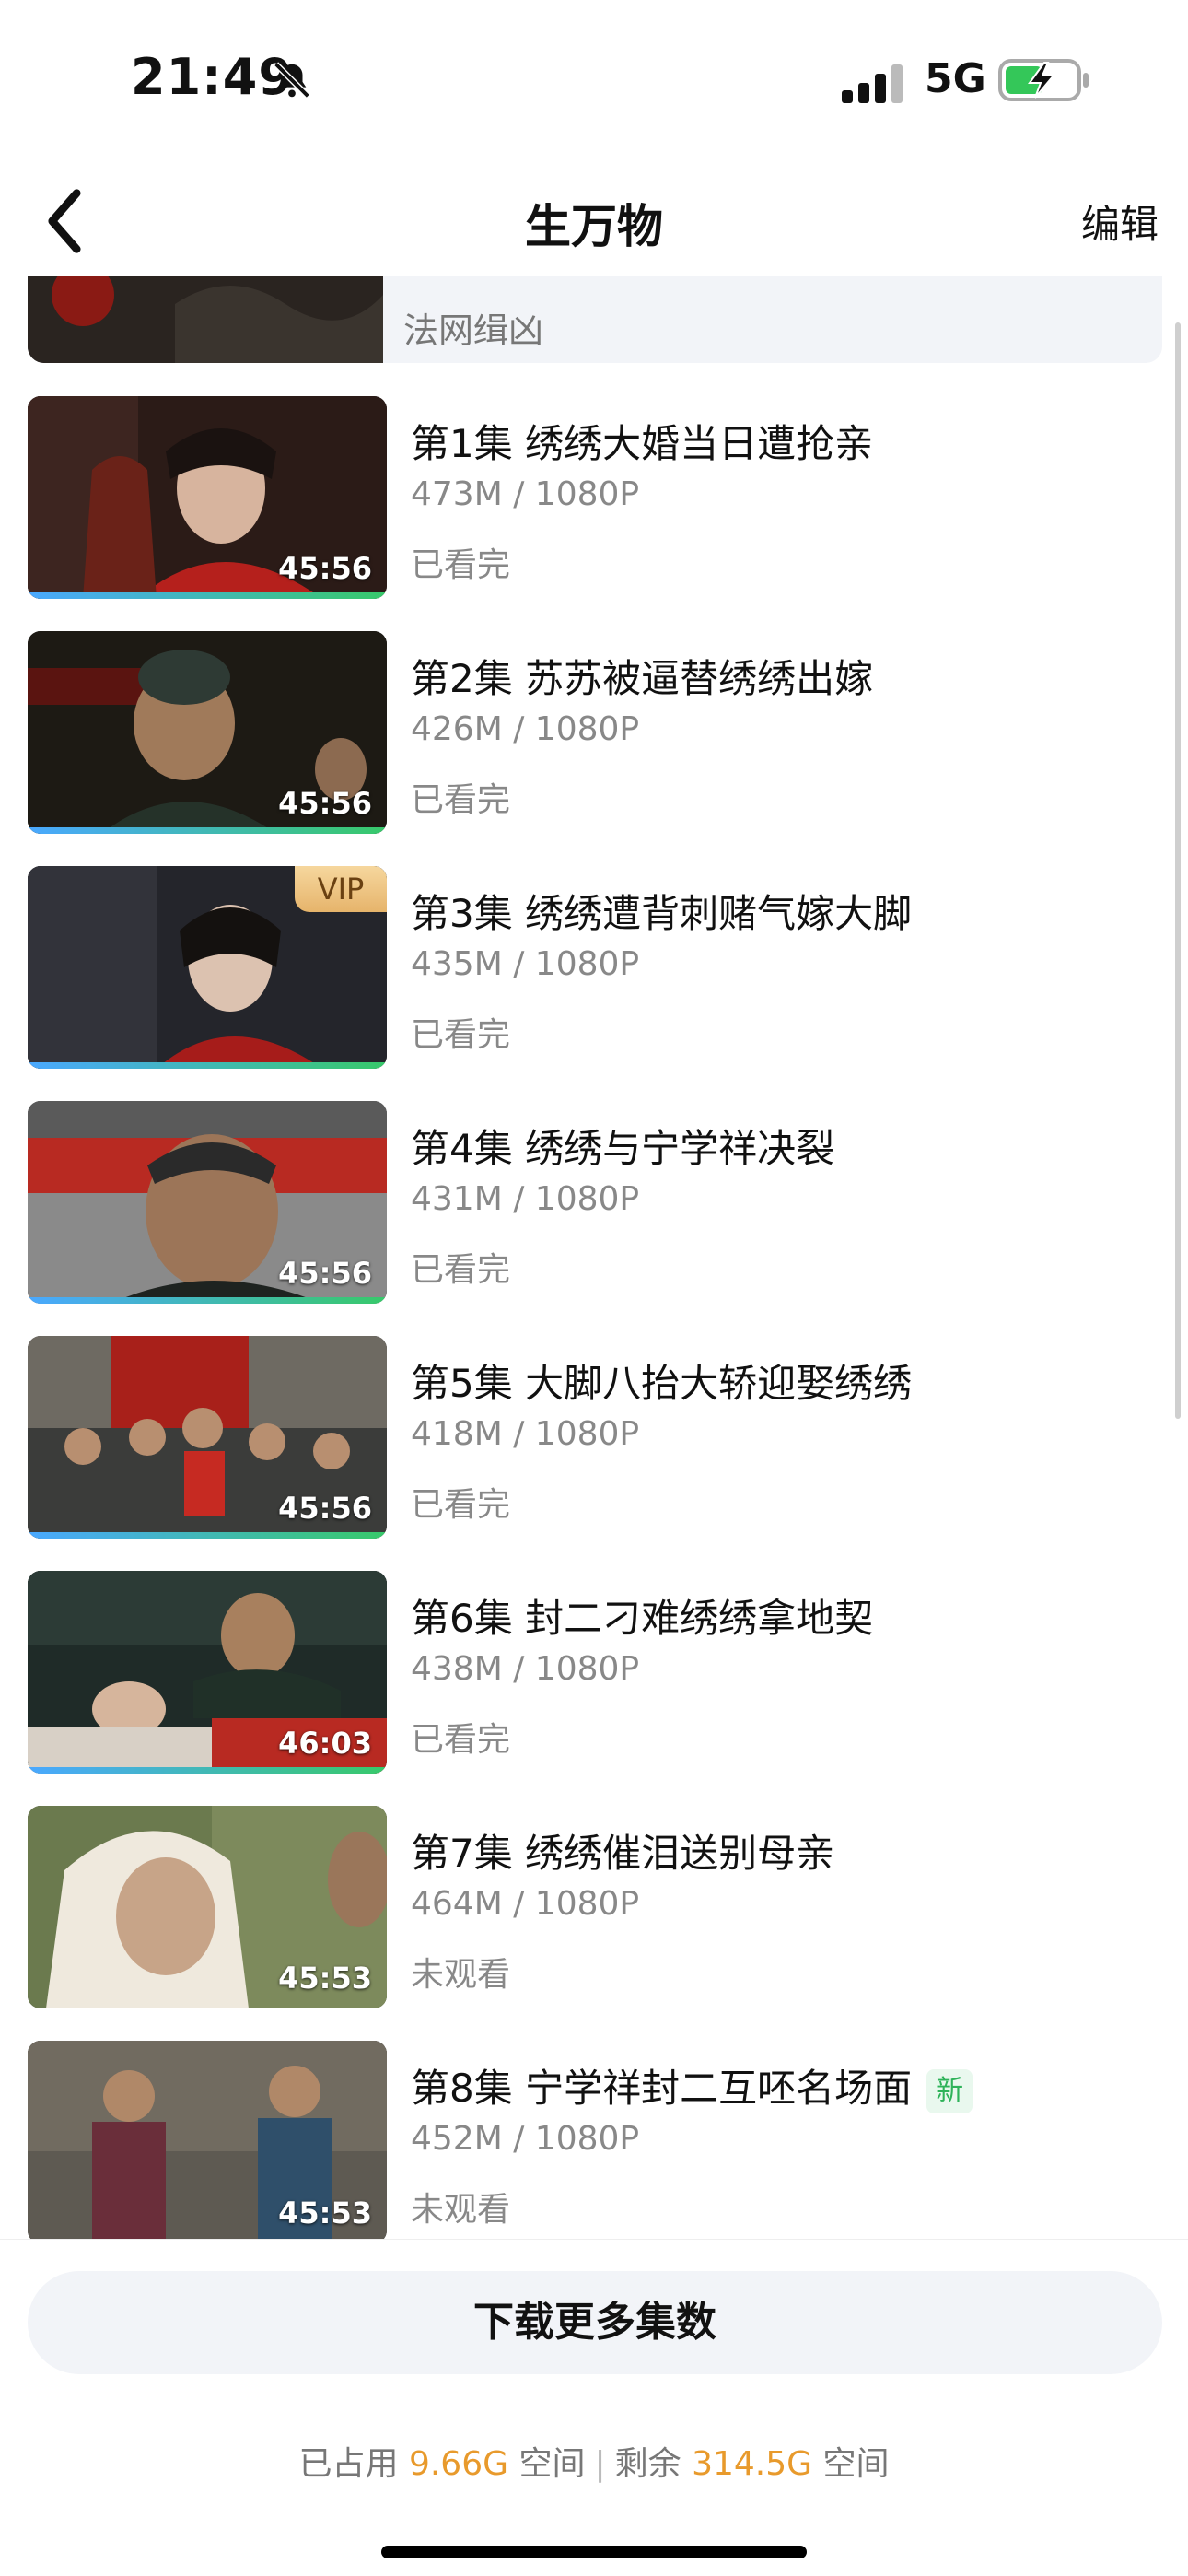 Image resolution: width=1188 pixels, height=2576 pixels. I want to click on episode-meta: 426M / 1080P, so click(525, 729).